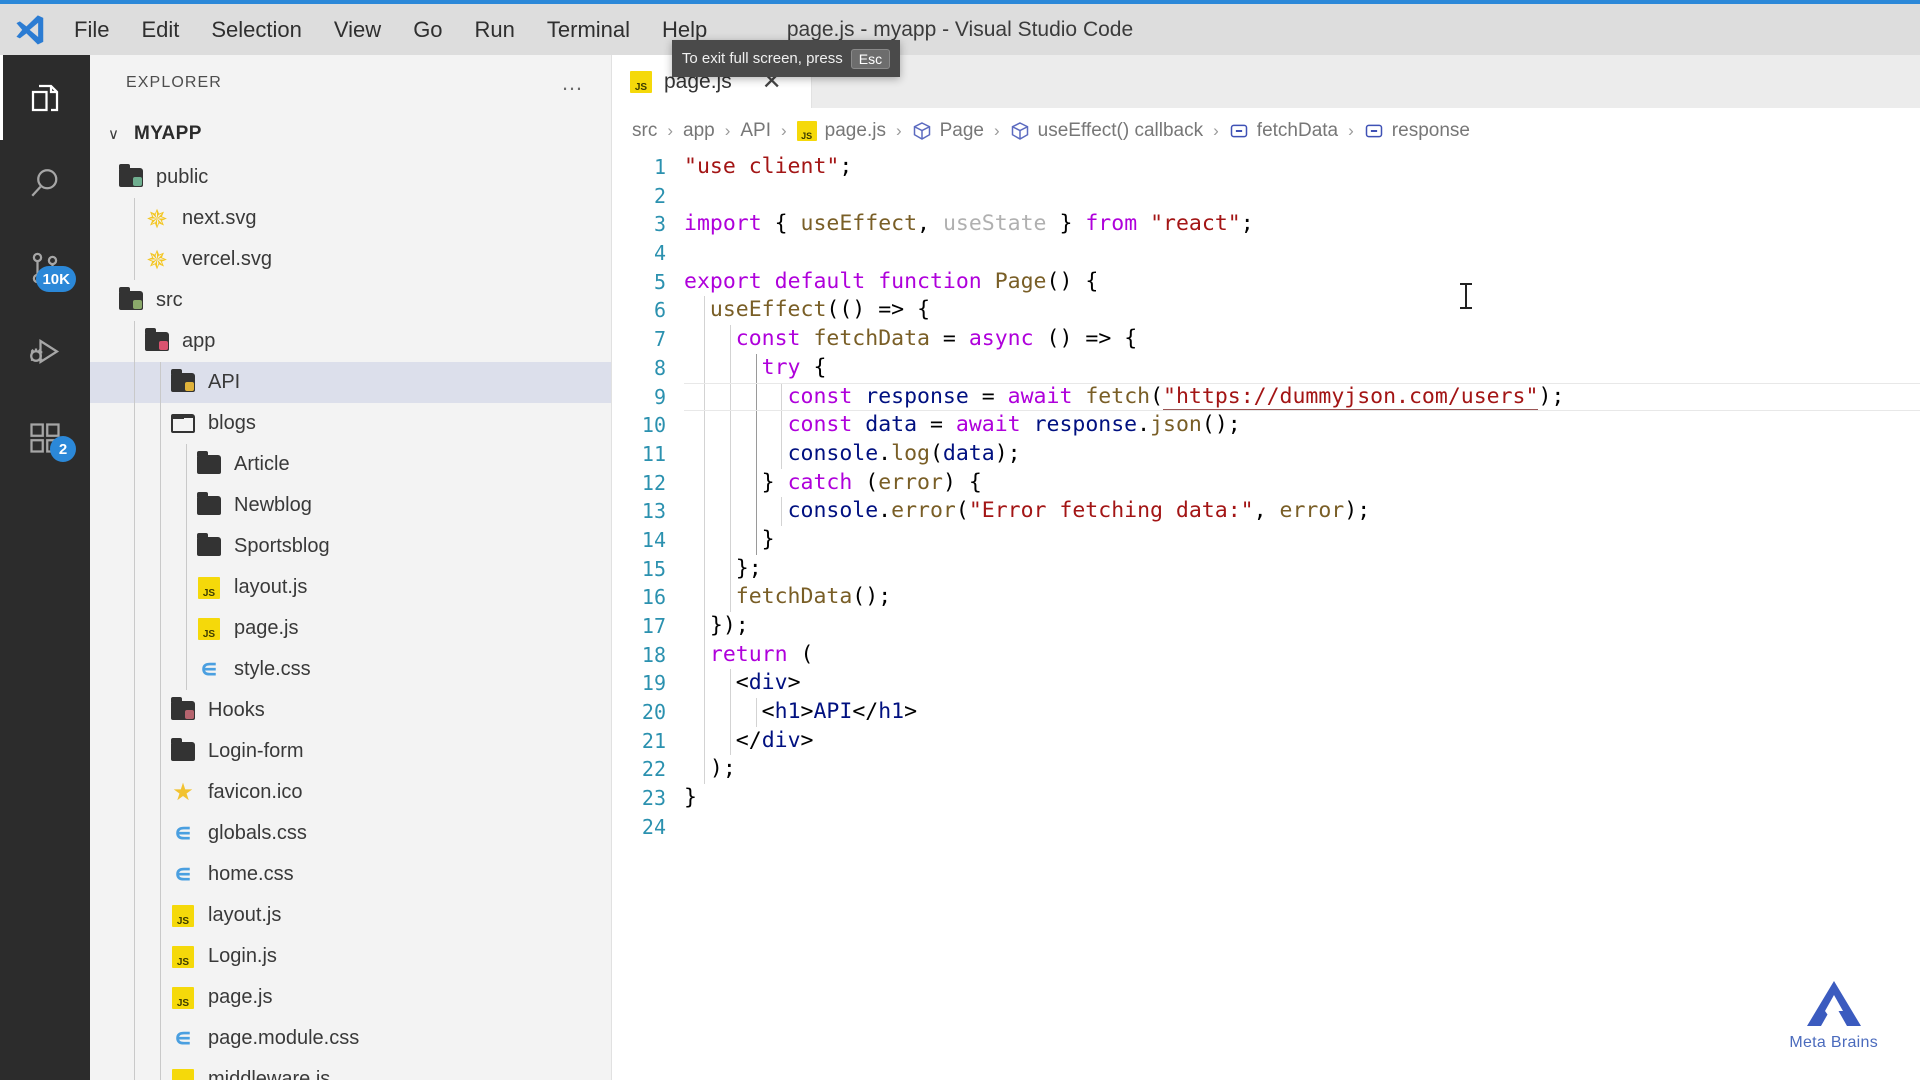 The width and height of the screenshot is (1920, 1080). What do you see at coordinates (1266, 282) in the screenshot?
I see `code-line: 5 export default function Page() {` at bounding box center [1266, 282].